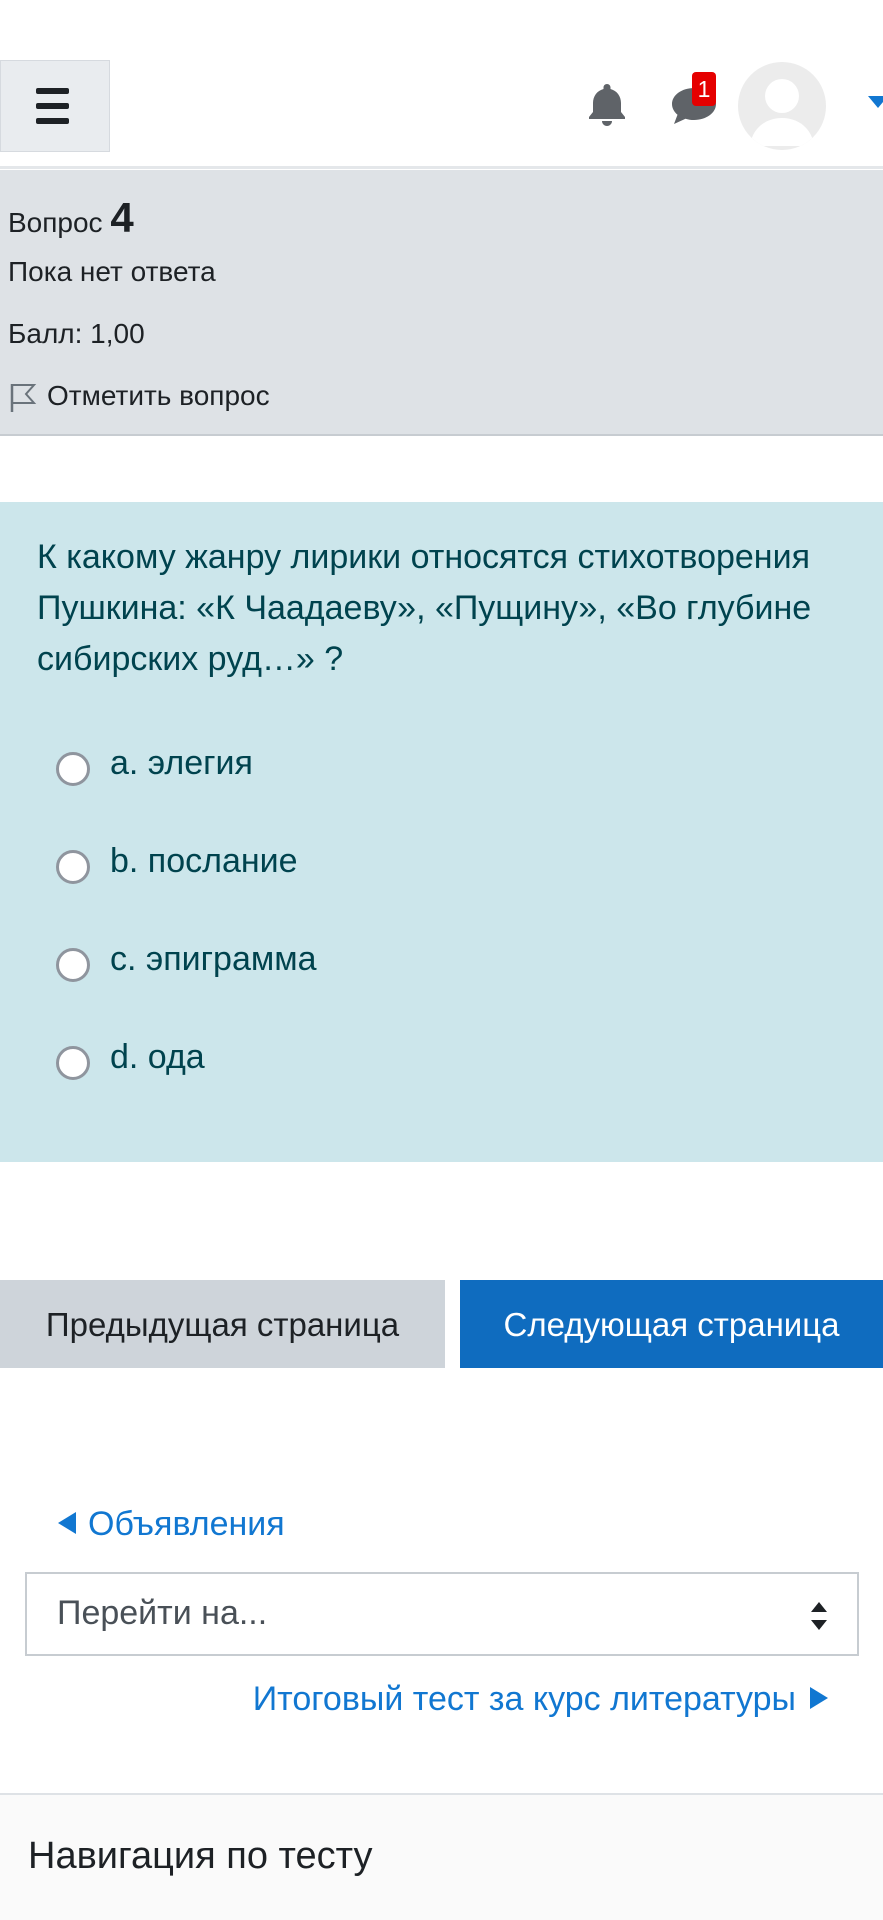 The width and height of the screenshot is (883, 1920). I want to click on bell-icon, so click(607, 104).